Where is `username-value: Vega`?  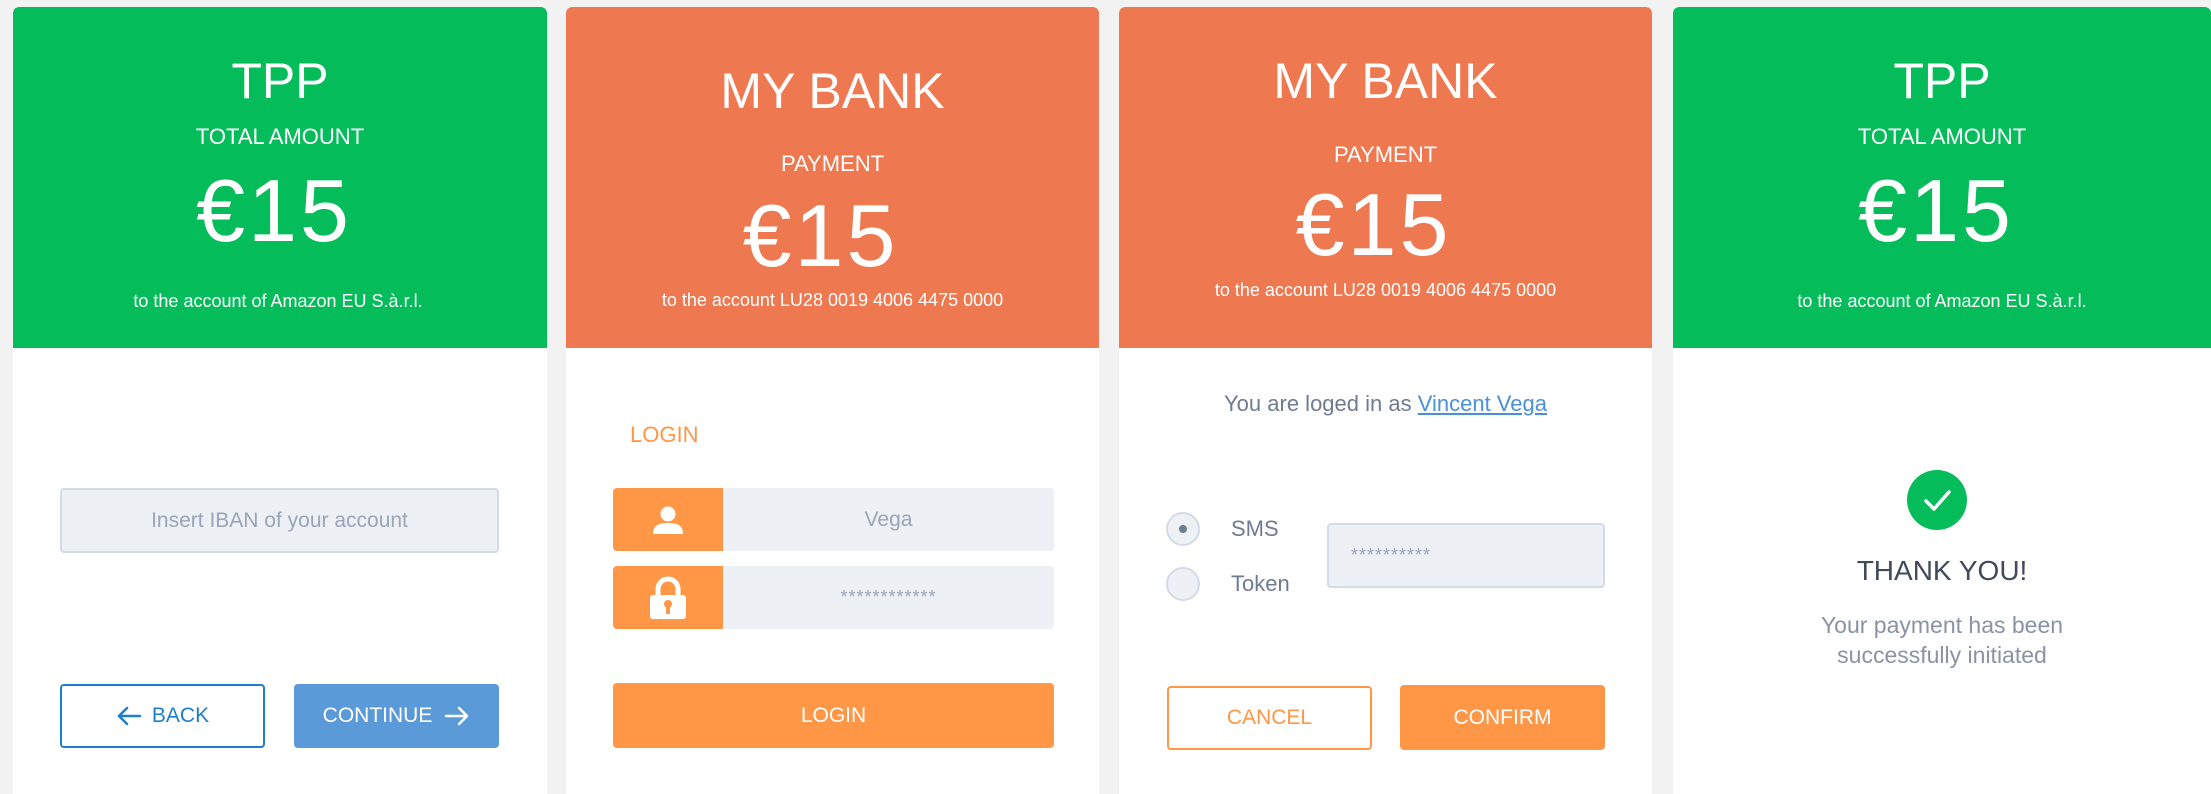 username-value: Vega is located at coordinates (888, 519).